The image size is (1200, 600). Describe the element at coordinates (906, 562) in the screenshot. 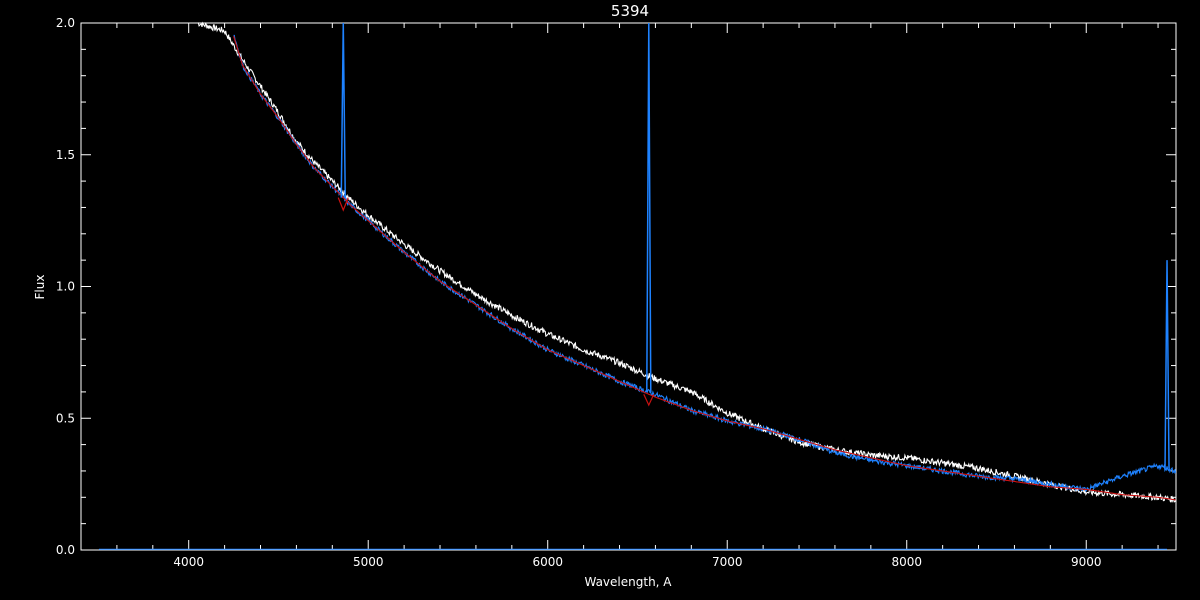

I see `x-tick-label: 8000` at that location.